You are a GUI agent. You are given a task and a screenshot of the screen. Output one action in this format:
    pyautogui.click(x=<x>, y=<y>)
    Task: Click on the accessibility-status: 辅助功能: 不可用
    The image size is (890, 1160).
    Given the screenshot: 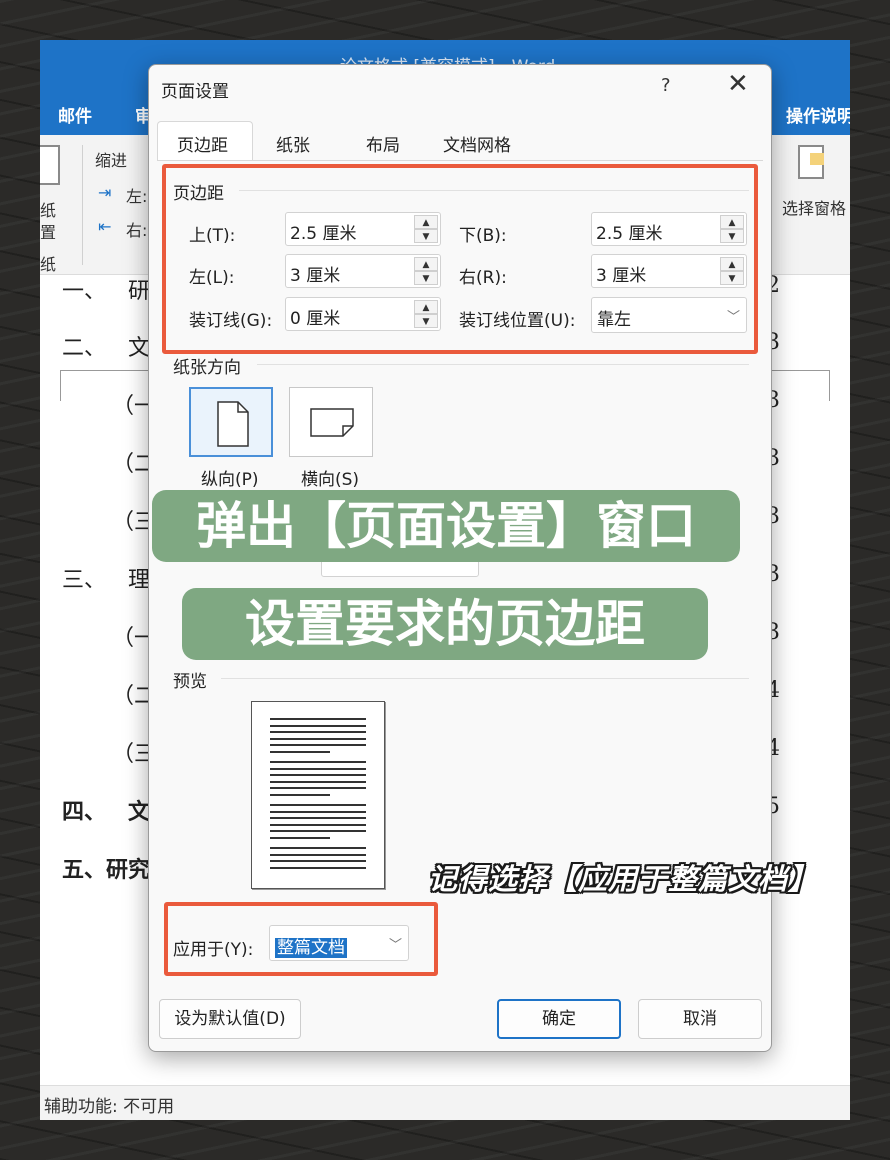 What is the action you would take?
    pyautogui.click(x=109, y=1104)
    